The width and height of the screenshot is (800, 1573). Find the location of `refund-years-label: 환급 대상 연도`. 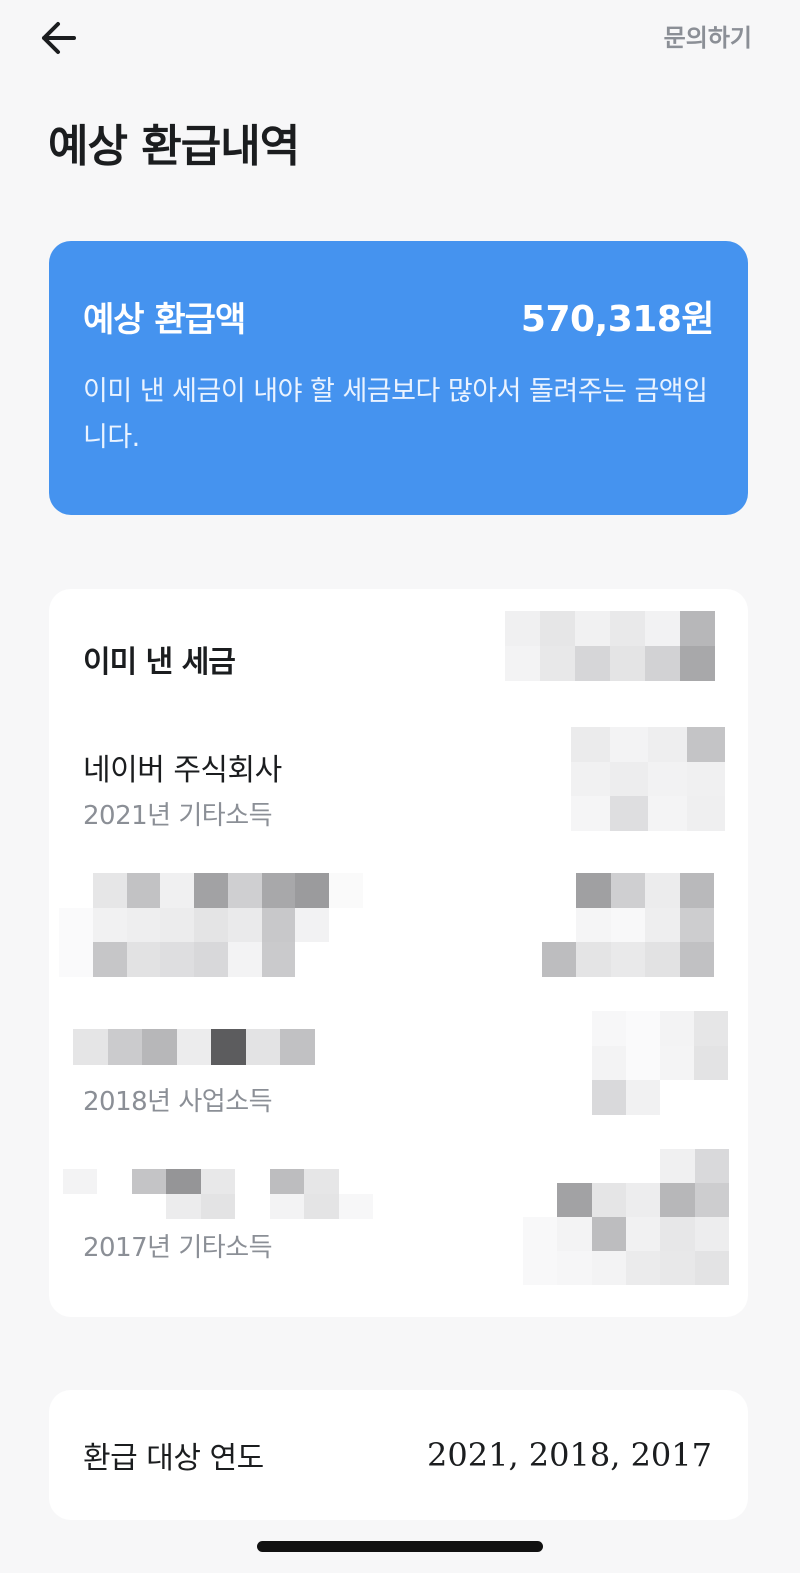

refund-years-label: 환급 대상 연도 is located at coordinates (173, 1458).